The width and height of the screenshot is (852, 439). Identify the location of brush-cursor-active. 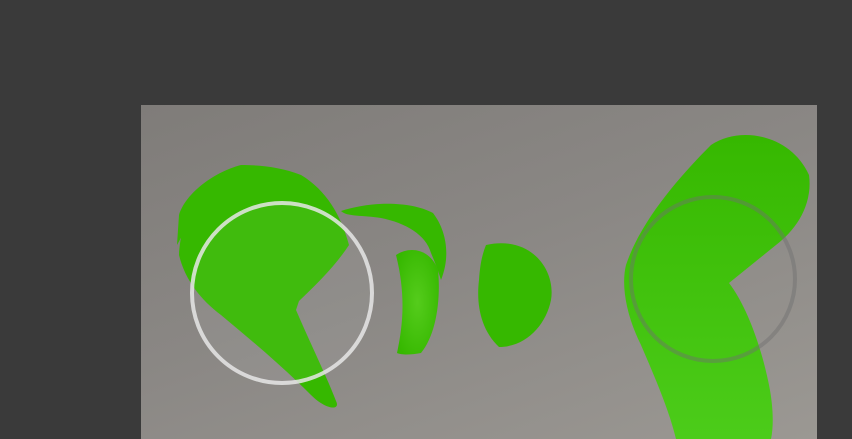
(282, 293).